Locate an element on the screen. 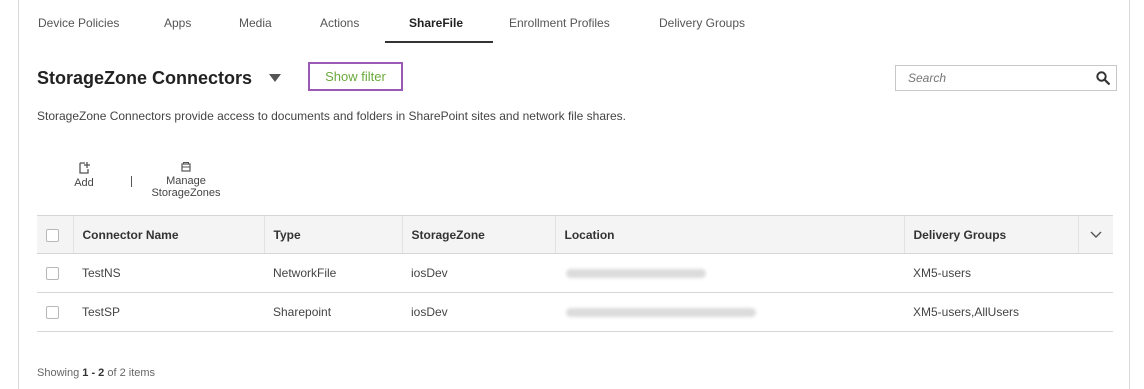 Image resolution: width=1144 pixels, height=389 pixels. page-title: StorageZone Connectors is located at coordinates (145, 78).